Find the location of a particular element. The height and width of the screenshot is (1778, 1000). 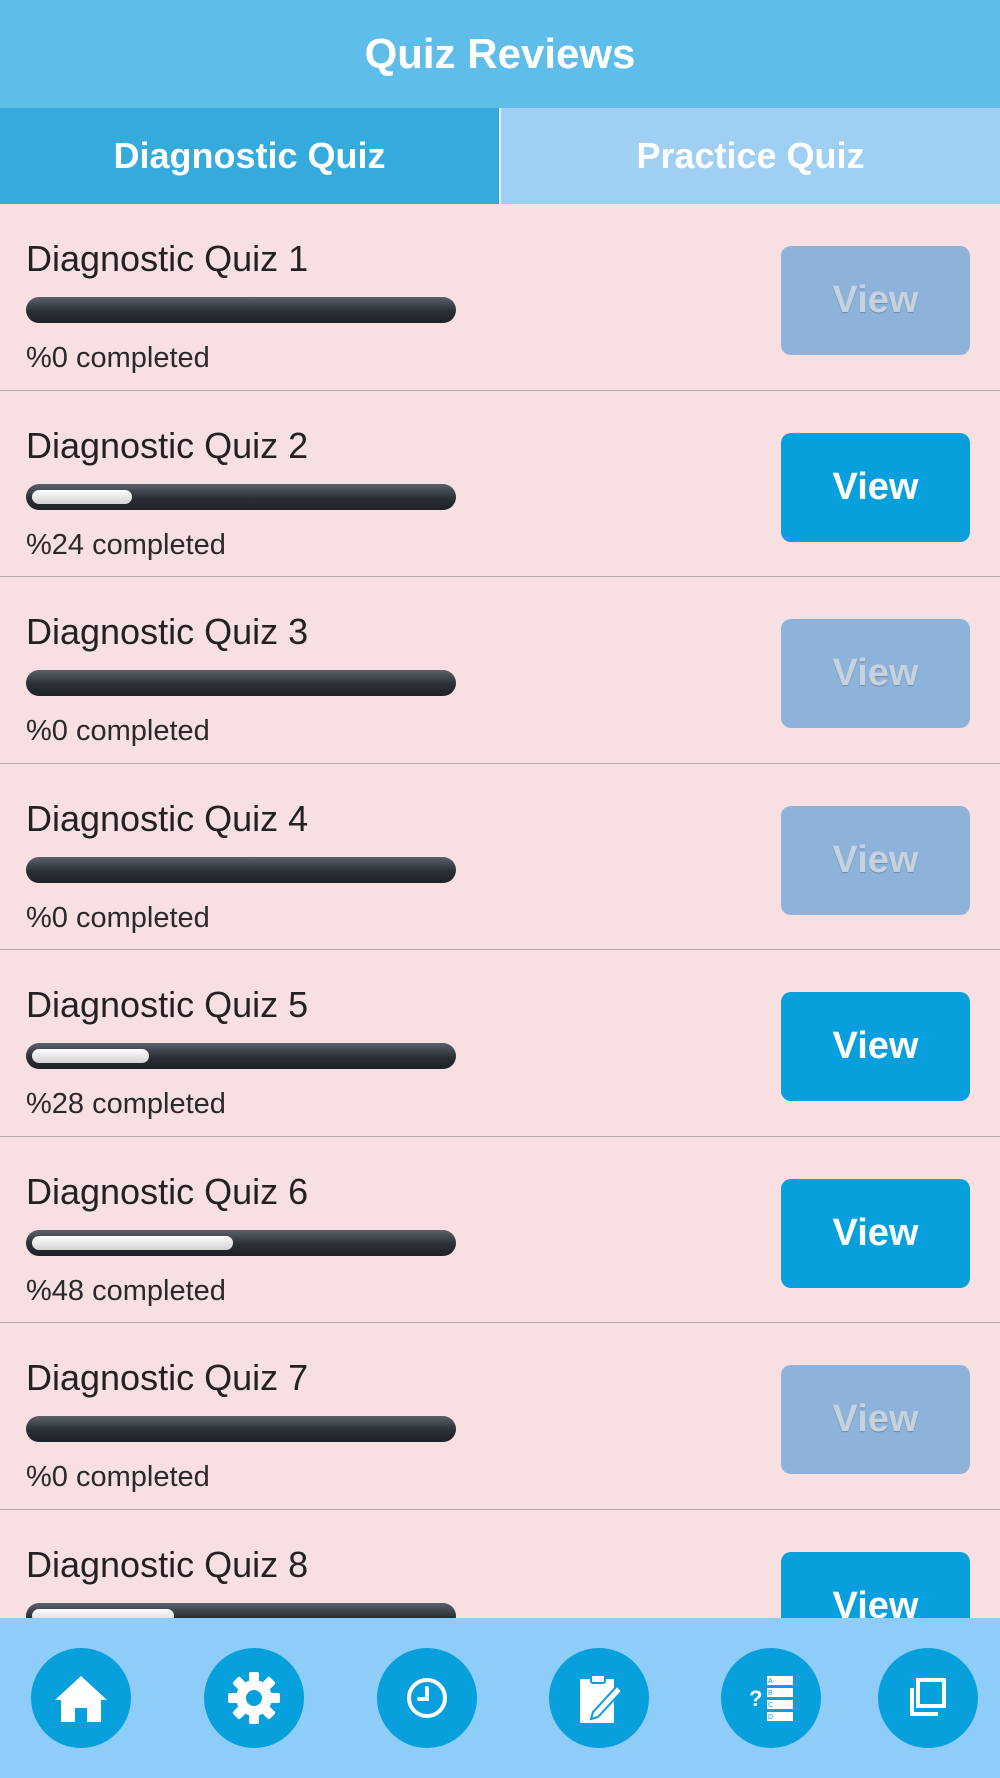

clock-icon is located at coordinates (427, 1698).